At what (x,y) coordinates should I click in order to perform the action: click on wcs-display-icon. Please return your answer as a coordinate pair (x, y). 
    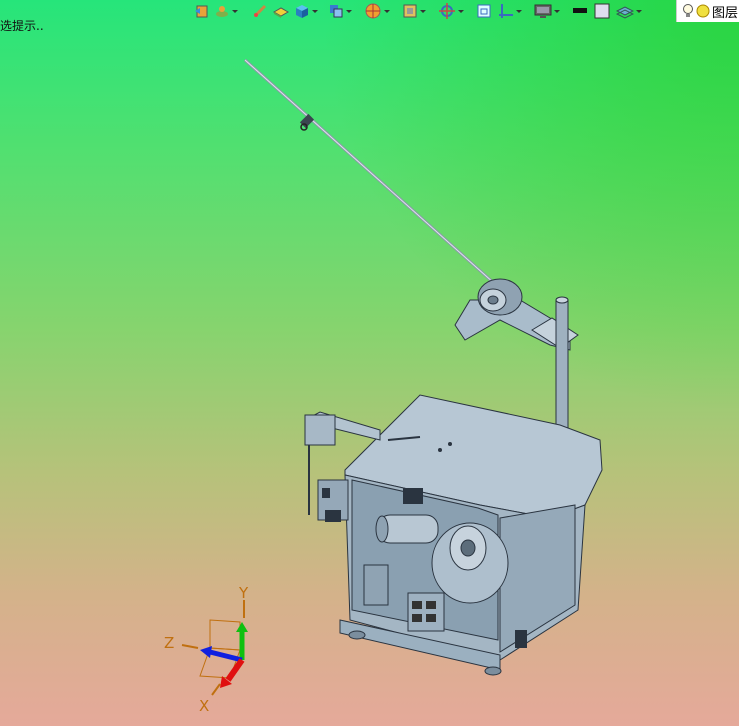
    Looking at the image, I should click on (373, 11).